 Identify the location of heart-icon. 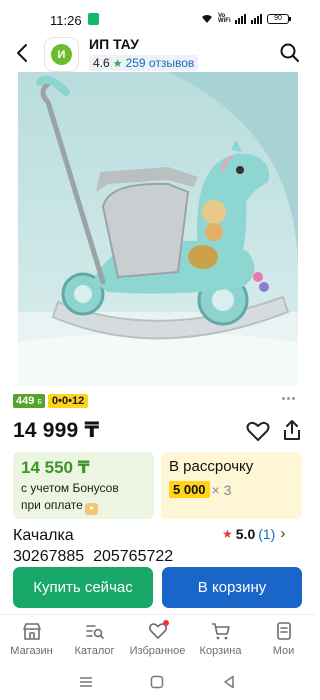
(258, 431).